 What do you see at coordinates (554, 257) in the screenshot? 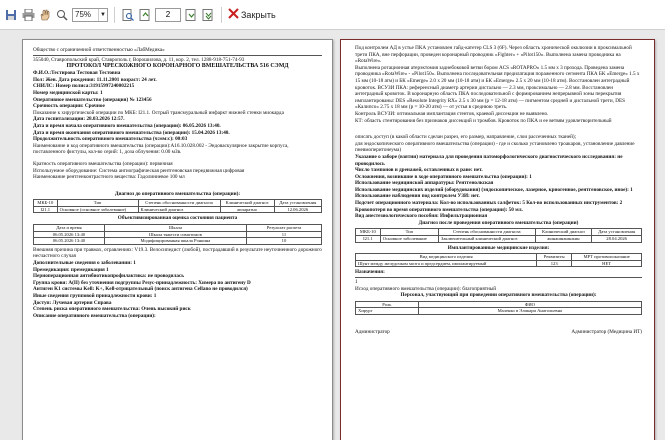
I see `column-header: Реквизиты` at bounding box center [554, 257].